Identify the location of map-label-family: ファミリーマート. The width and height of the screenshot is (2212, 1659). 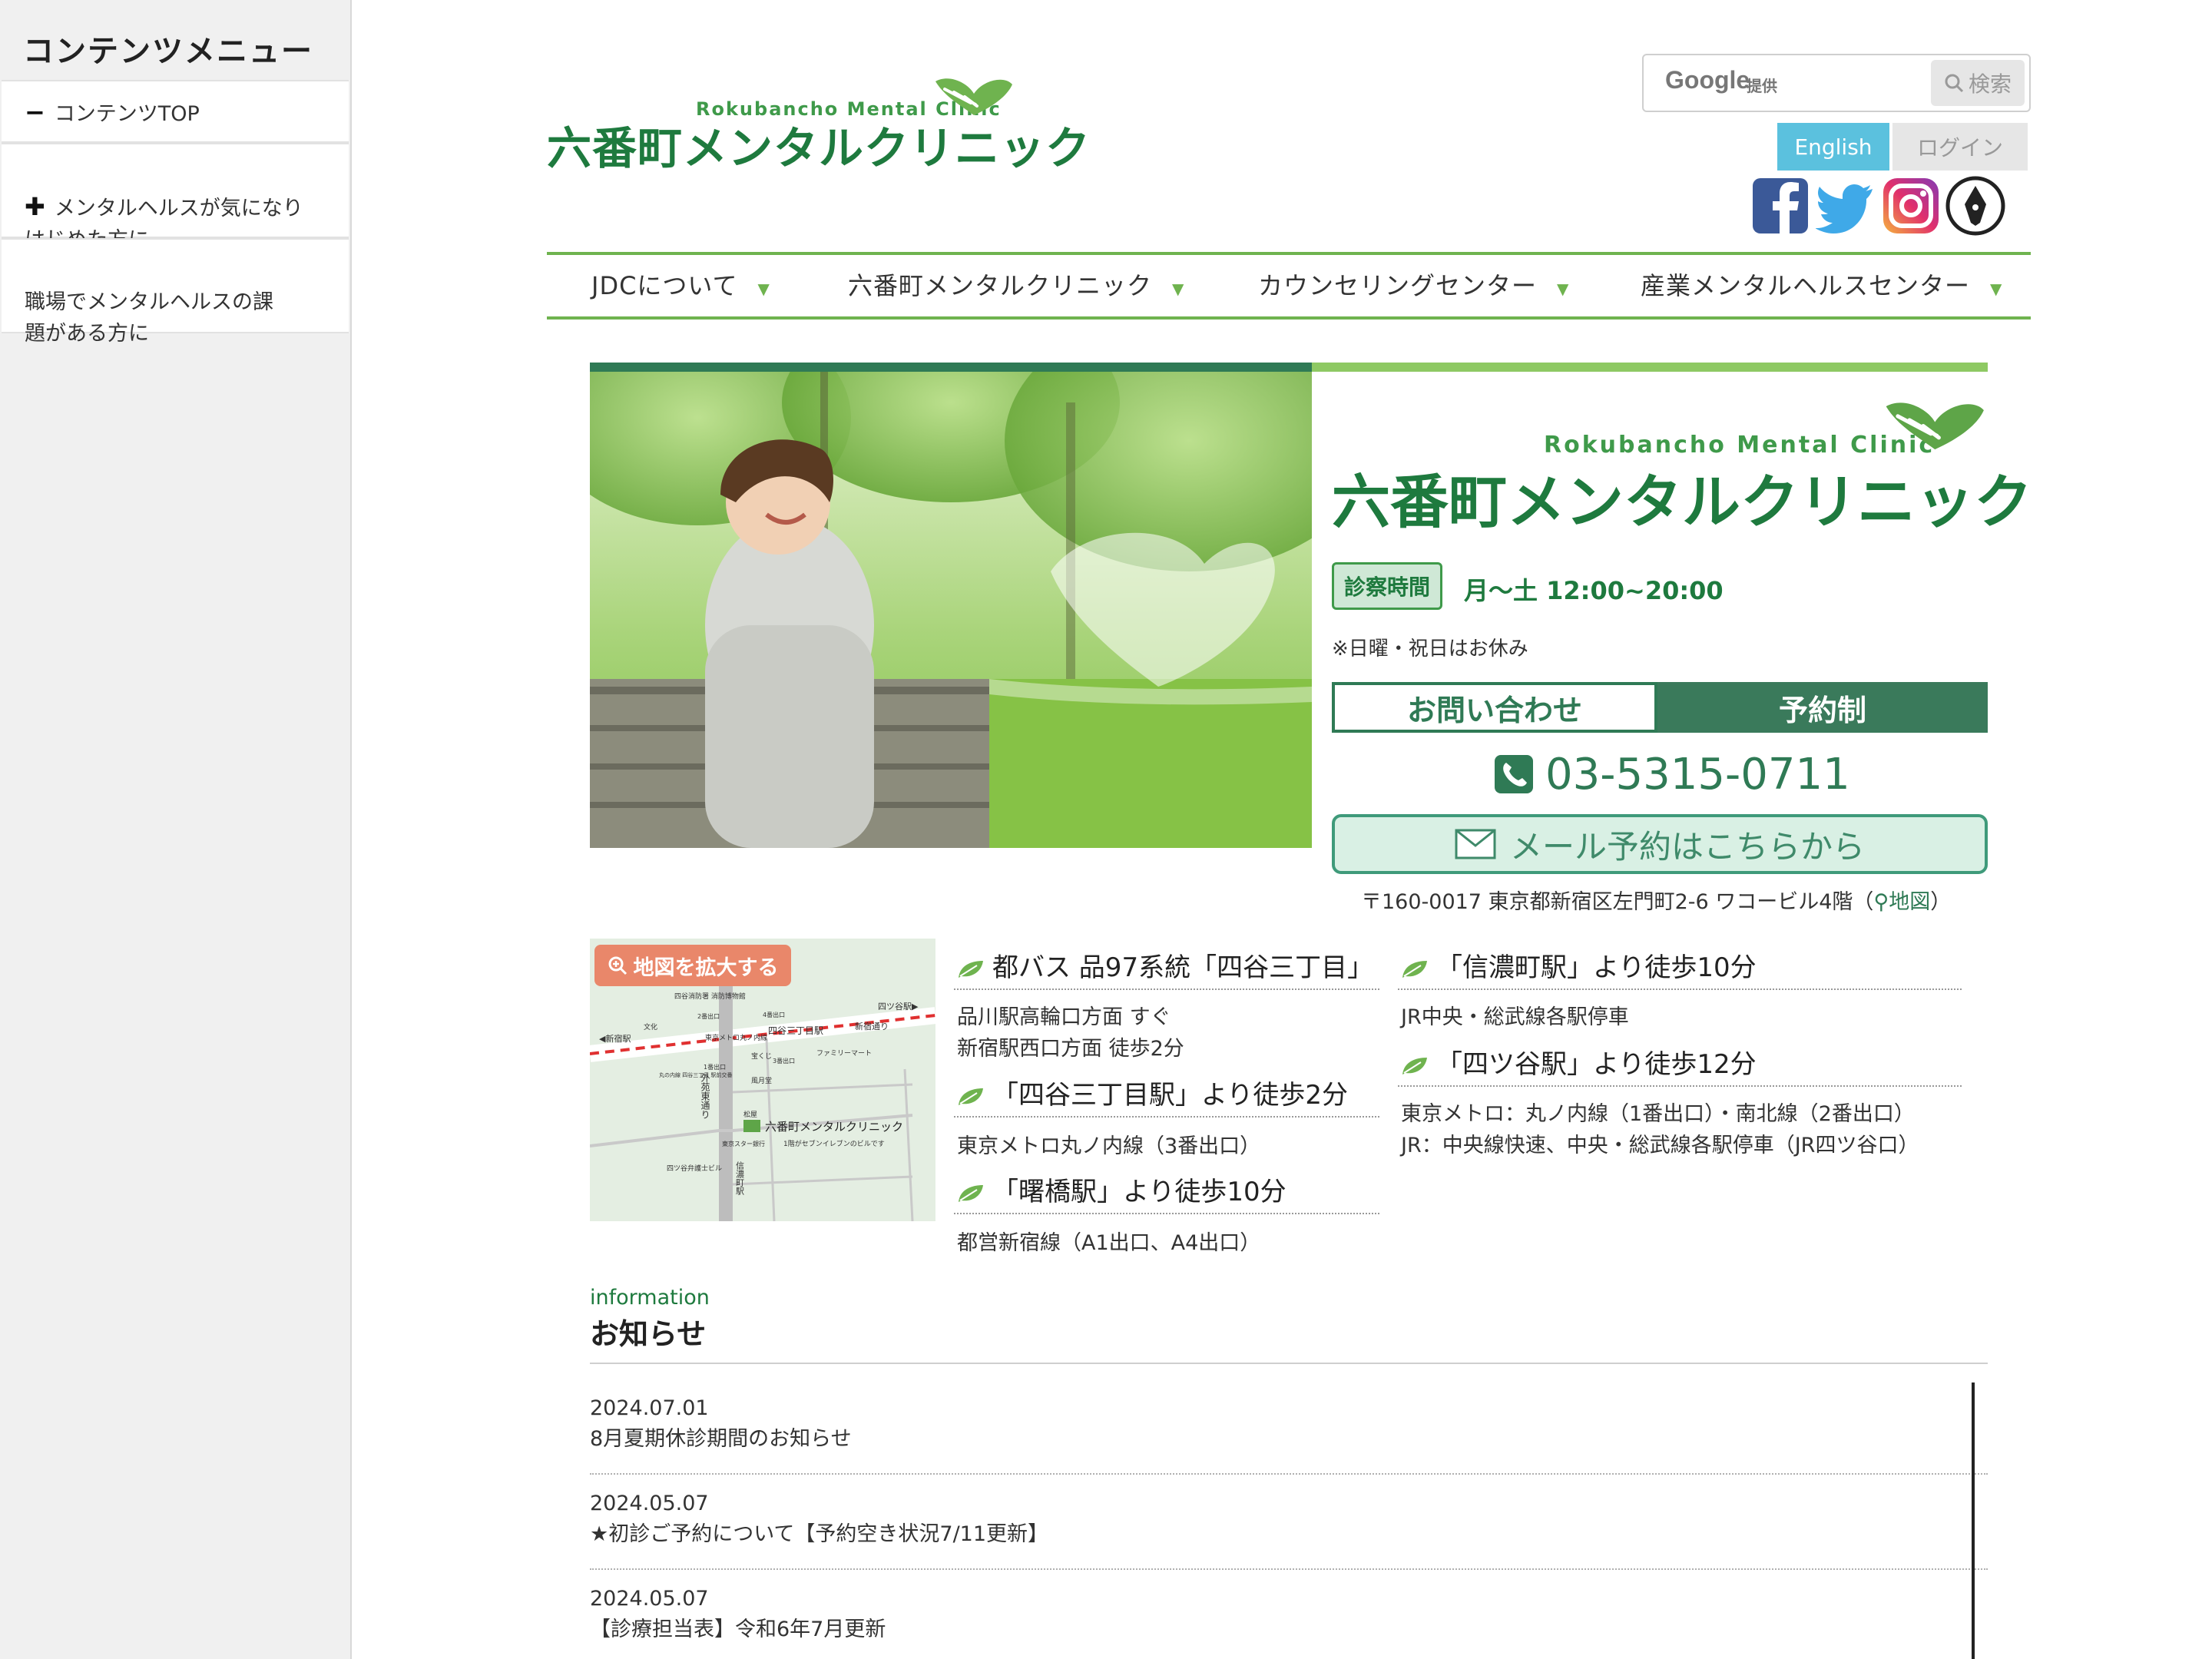
(844, 1054).